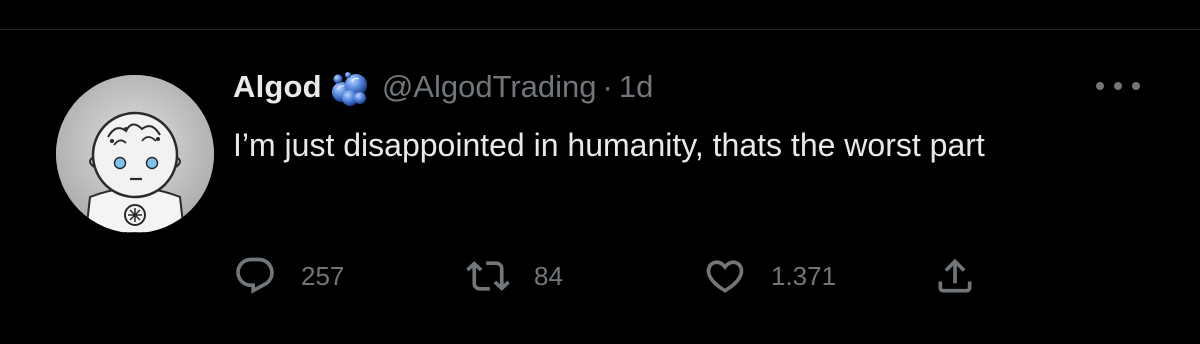  I want to click on share-button, so click(955, 276).